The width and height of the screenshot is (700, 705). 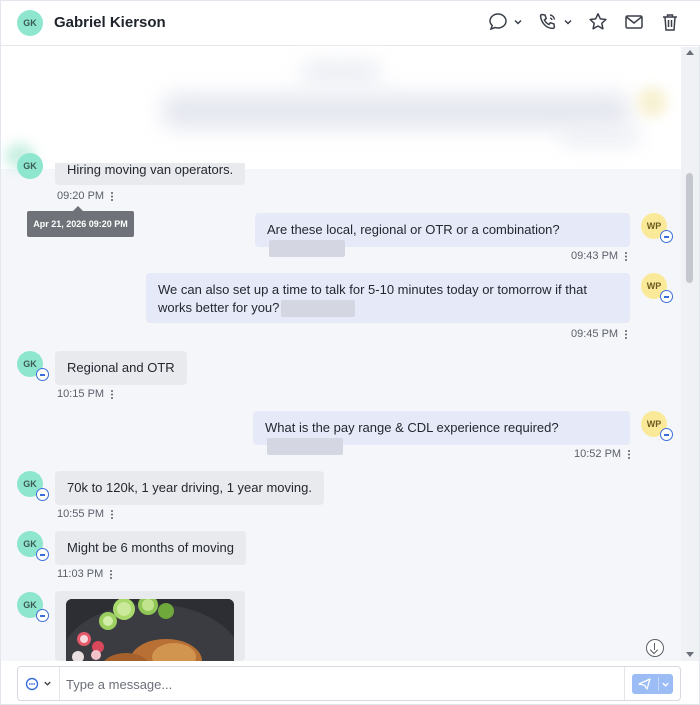 I want to click on message-meta: 09:45 PM, so click(x=599, y=334).